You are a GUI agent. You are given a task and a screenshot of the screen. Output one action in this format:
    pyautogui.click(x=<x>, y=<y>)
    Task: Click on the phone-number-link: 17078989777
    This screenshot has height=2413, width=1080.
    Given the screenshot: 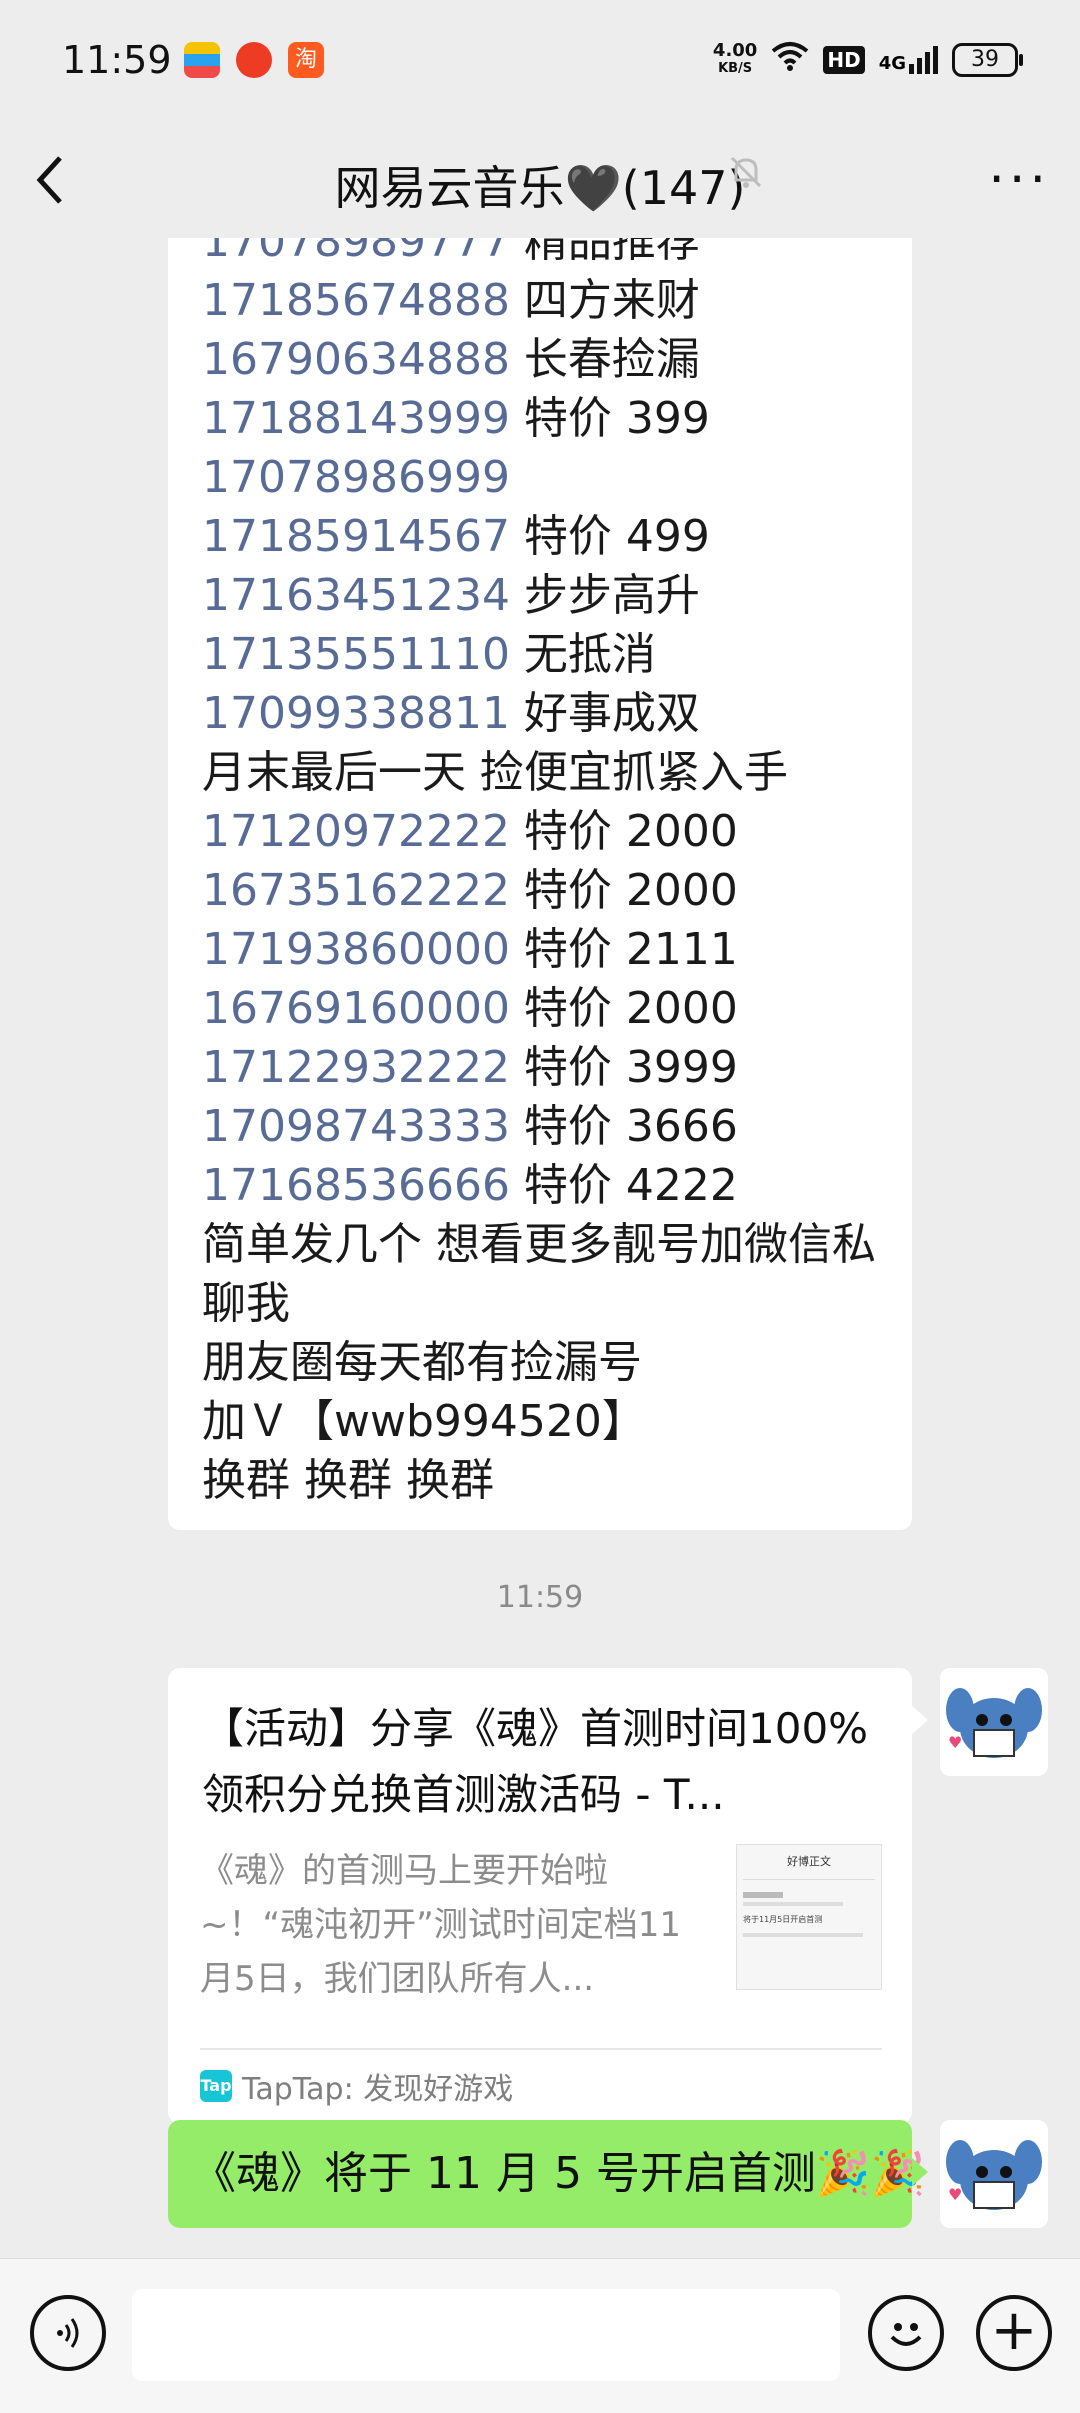 What is the action you would take?
    pyautogui.click(x=356, y=252)
    